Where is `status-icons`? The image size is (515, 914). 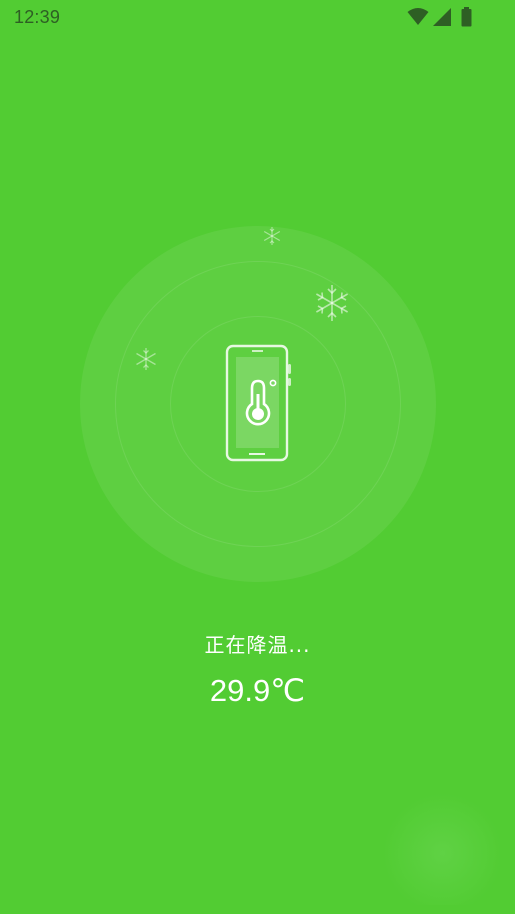 status-icons is located at coordinates (442, 17).